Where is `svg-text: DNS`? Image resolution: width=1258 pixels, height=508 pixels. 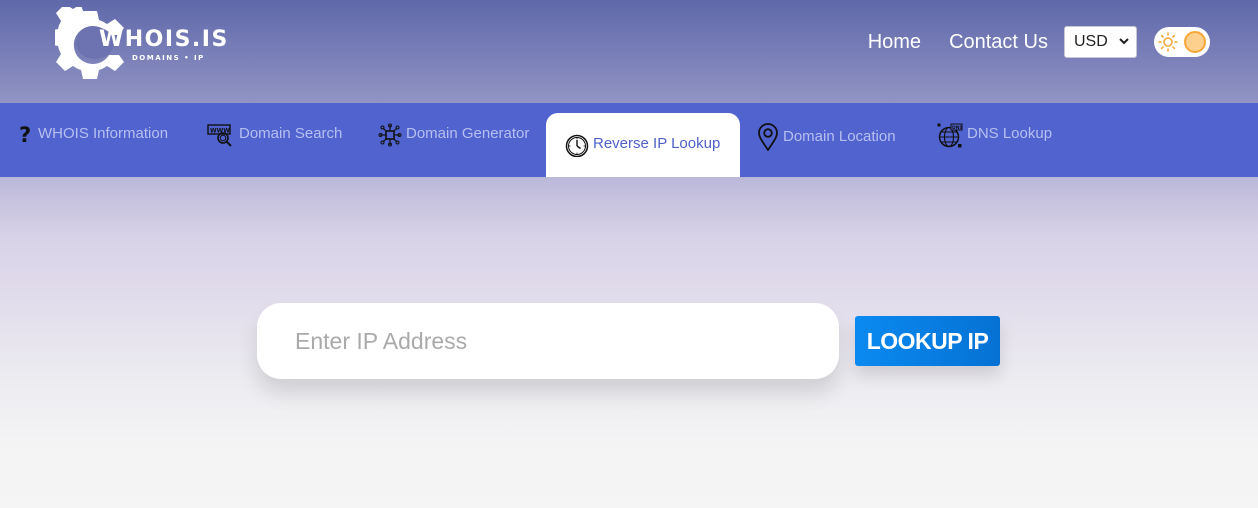
svg-text: DNS is located at coordinates (957, 128).